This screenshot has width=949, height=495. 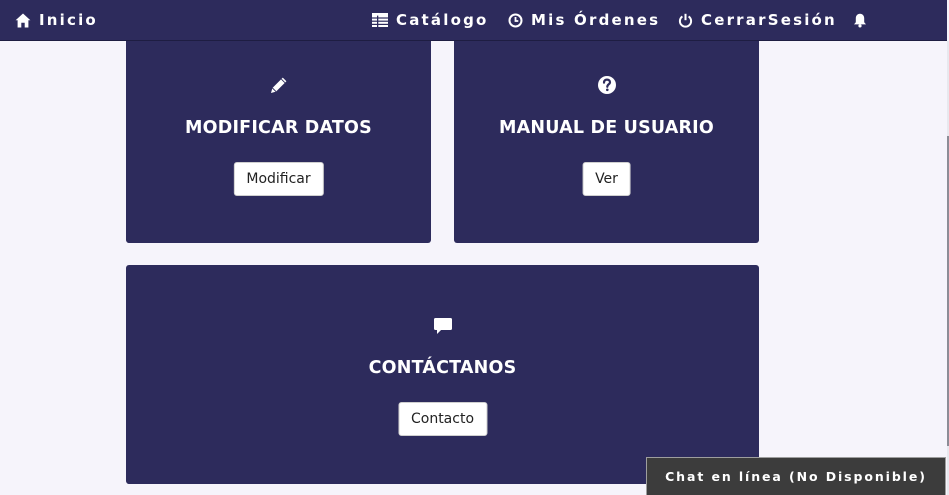 What do you see at coordinates (606, 179) in the screenshot?
I see `view-manual-button: Ver` at bounding box center [606, 179].